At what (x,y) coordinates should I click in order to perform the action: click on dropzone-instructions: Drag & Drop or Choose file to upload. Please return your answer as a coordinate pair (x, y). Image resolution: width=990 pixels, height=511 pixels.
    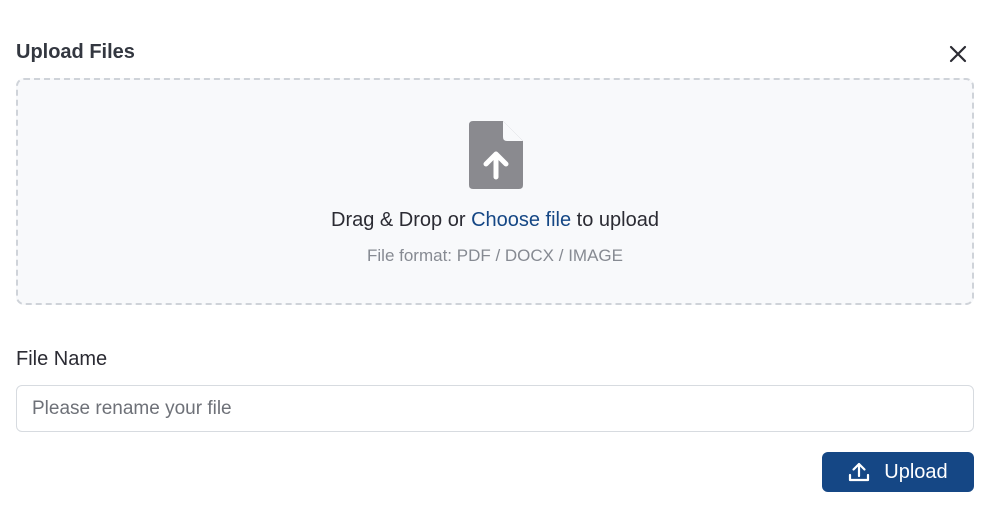
    Looking at the image, I should click on (495, 220).